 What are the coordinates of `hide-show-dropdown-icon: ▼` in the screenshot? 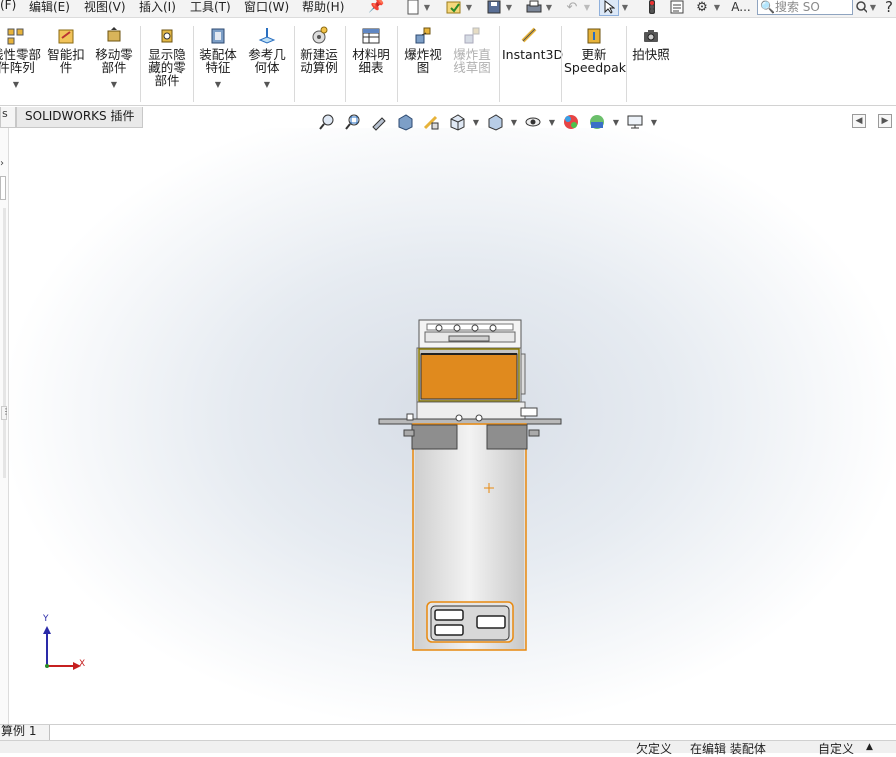 It's located at (552, 122).